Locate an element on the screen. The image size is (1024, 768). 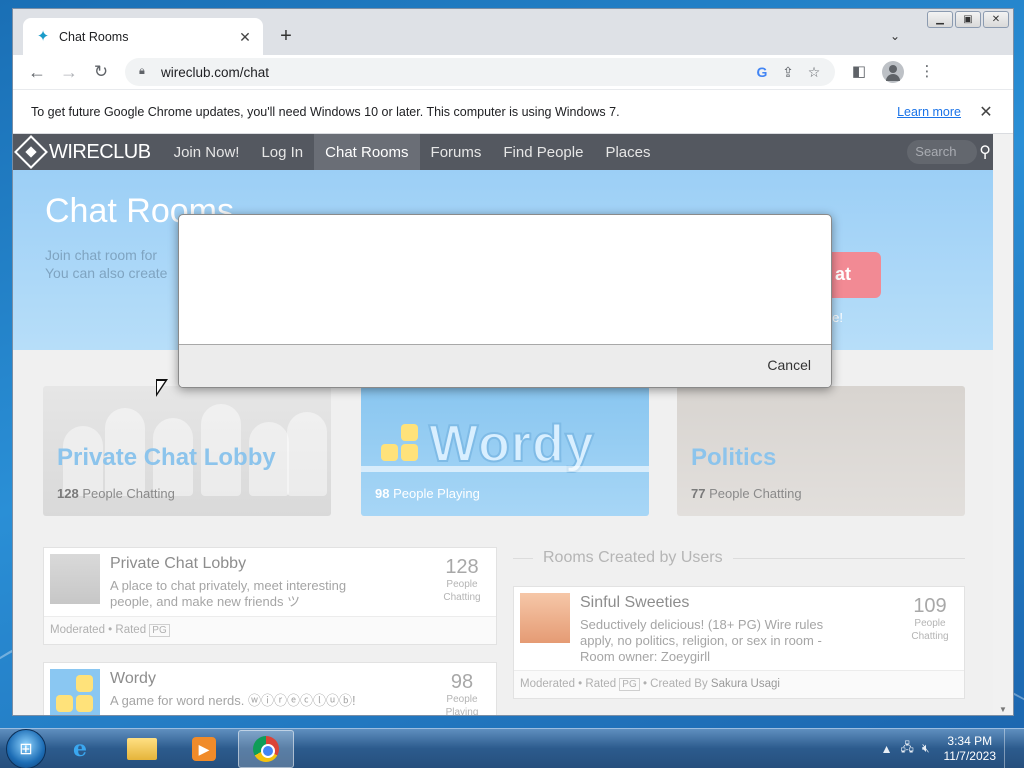
address-bar: 🔒︎ wireclub.com/chat G ⇪ ☆ is located at coordinates (480, 72).